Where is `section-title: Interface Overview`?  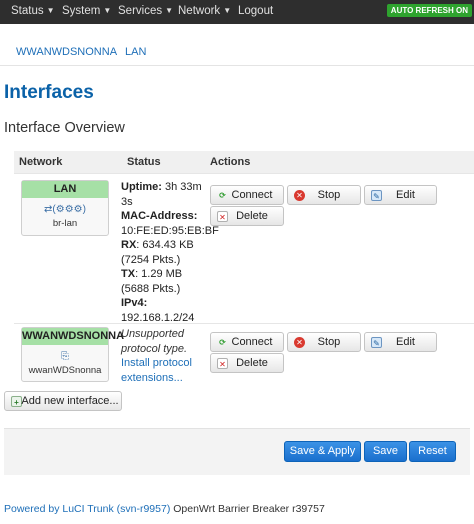
section-title: Interface Overview is located at coordinates (64, 128).